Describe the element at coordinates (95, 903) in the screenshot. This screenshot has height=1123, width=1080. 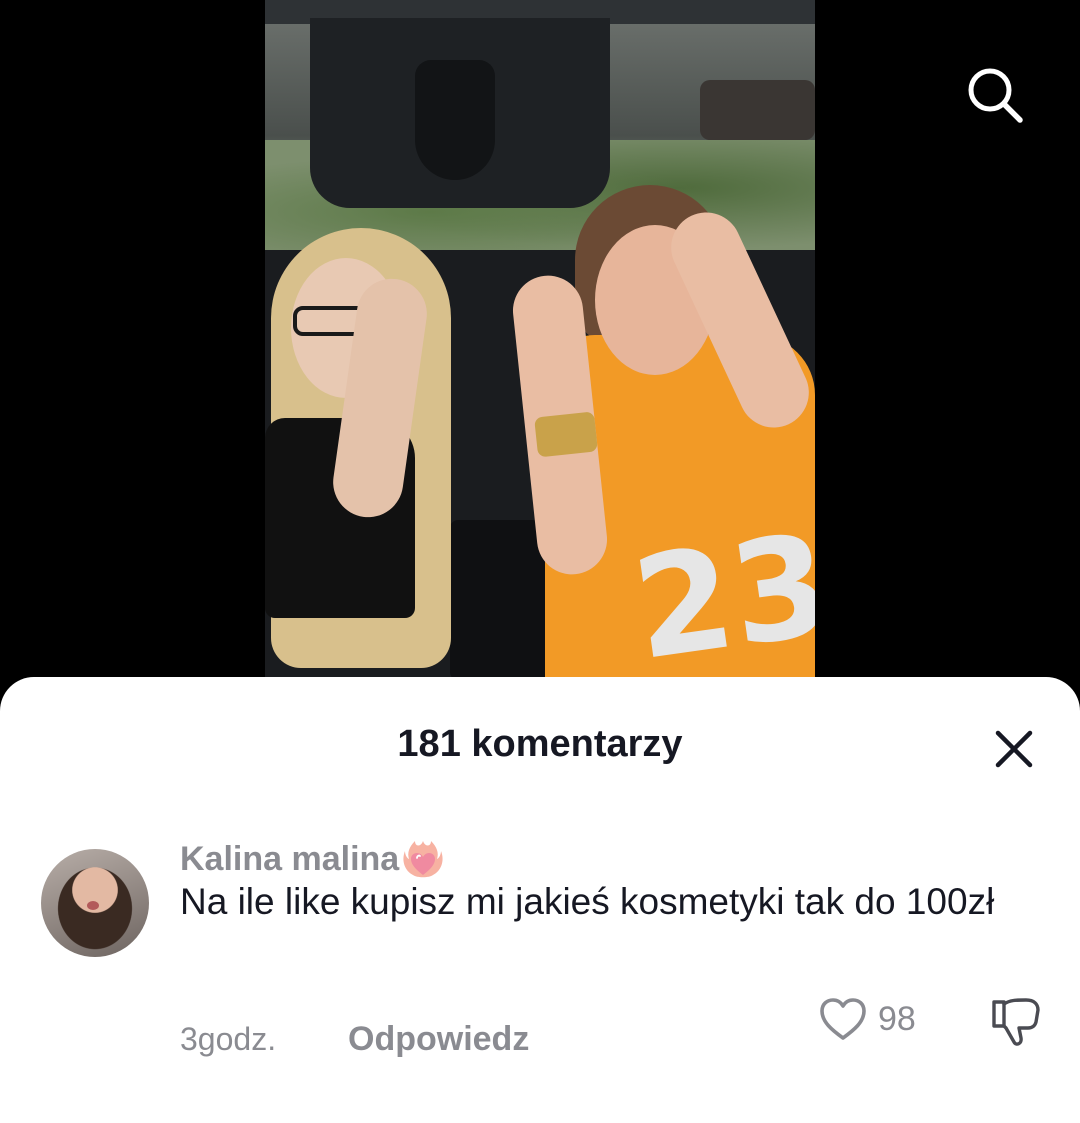
I see `avatar` at that location.